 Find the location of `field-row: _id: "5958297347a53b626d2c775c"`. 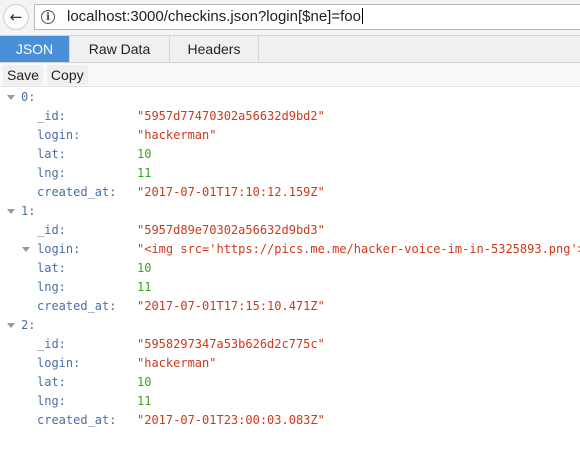

field-row: _id: "5958297347a53b626d2c775c" is located at coordinates (290, 344).